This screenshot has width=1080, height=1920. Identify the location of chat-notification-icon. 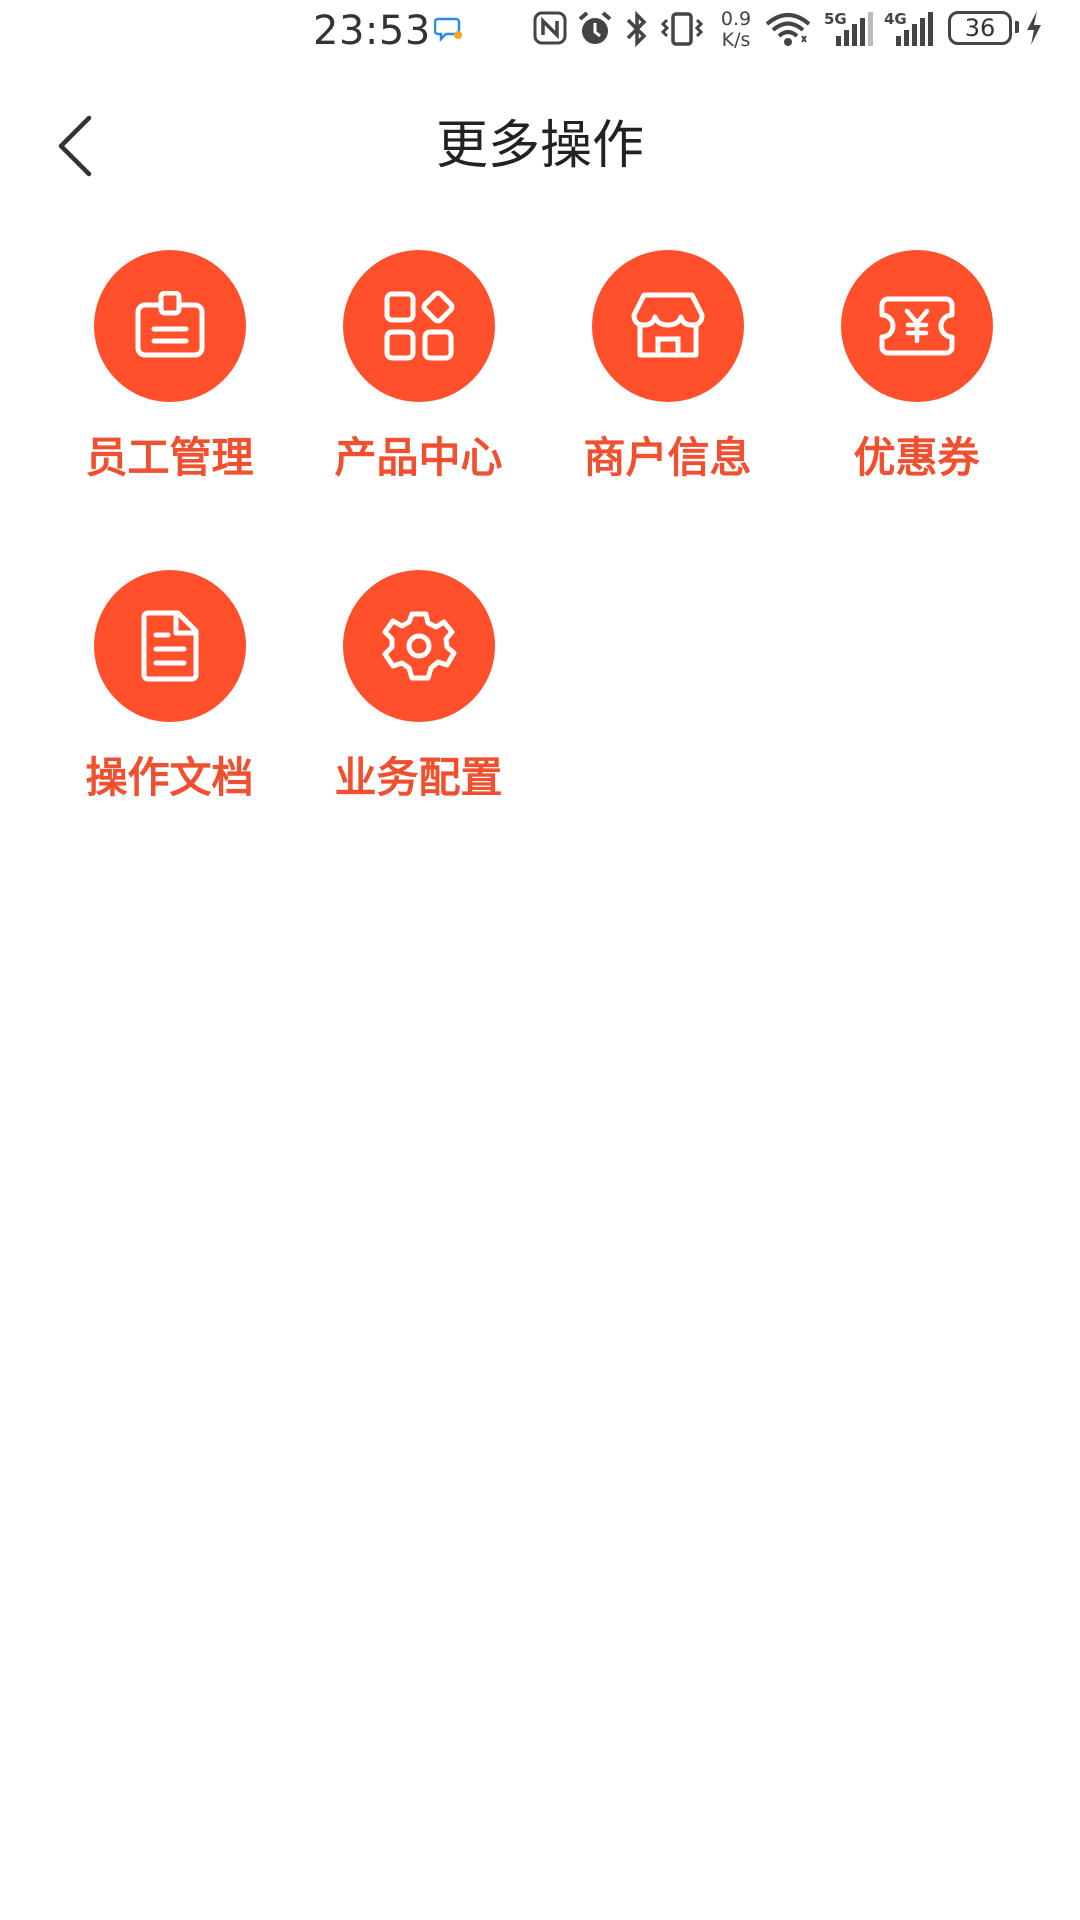
(448, 29).